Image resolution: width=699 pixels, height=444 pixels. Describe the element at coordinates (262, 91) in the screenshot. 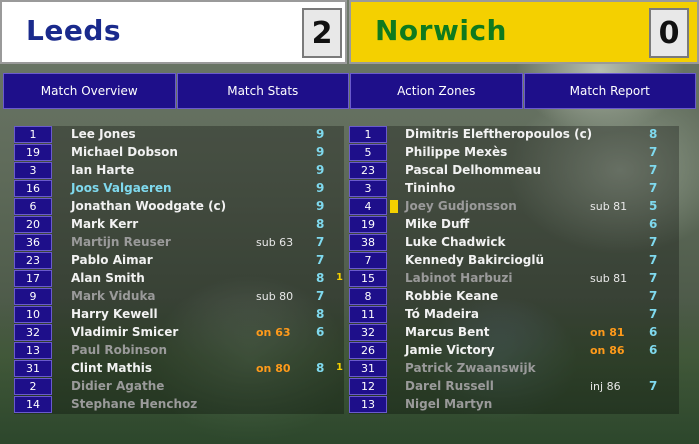

I see `tab-match-stats: Match Stats` at that location.